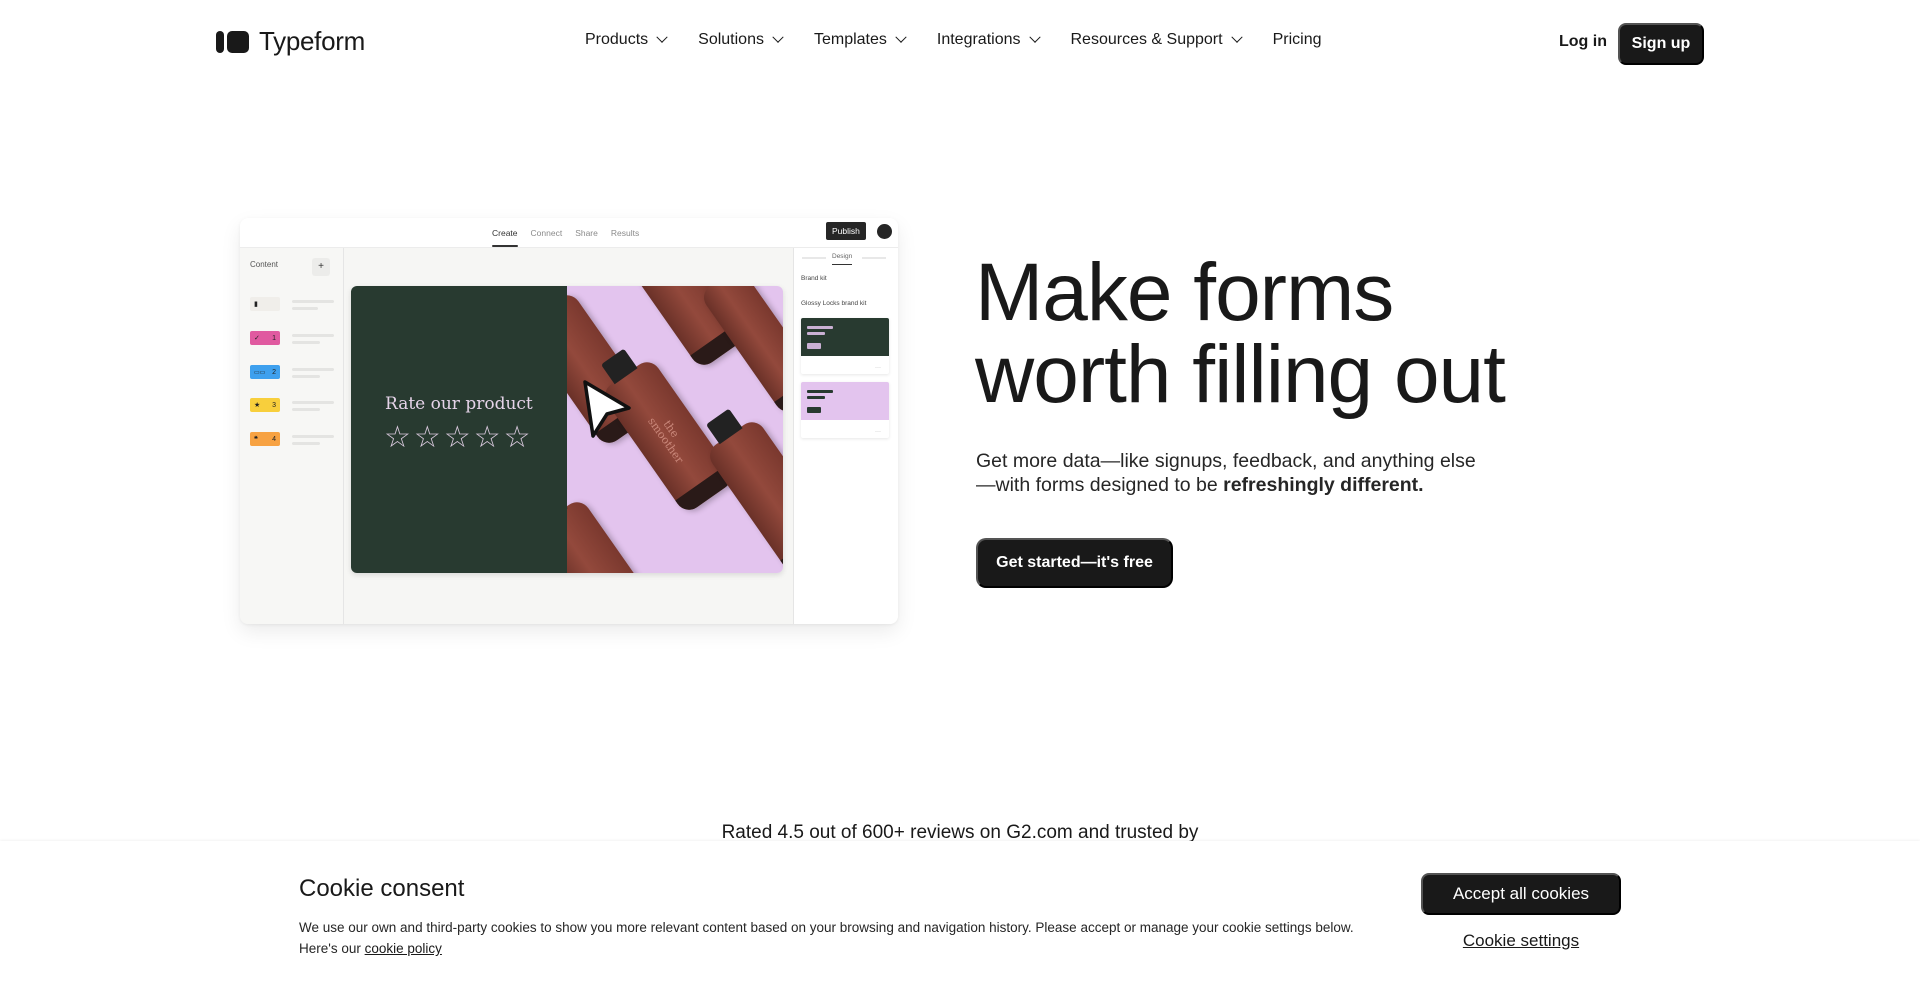 The width and height of the screenshot is (1920, 993). What do you see at coordinates (1521, 894) in the screenshot?
I see `accept-all-cookies-button: Accept all cookies` at bounding box center [1521, 894].